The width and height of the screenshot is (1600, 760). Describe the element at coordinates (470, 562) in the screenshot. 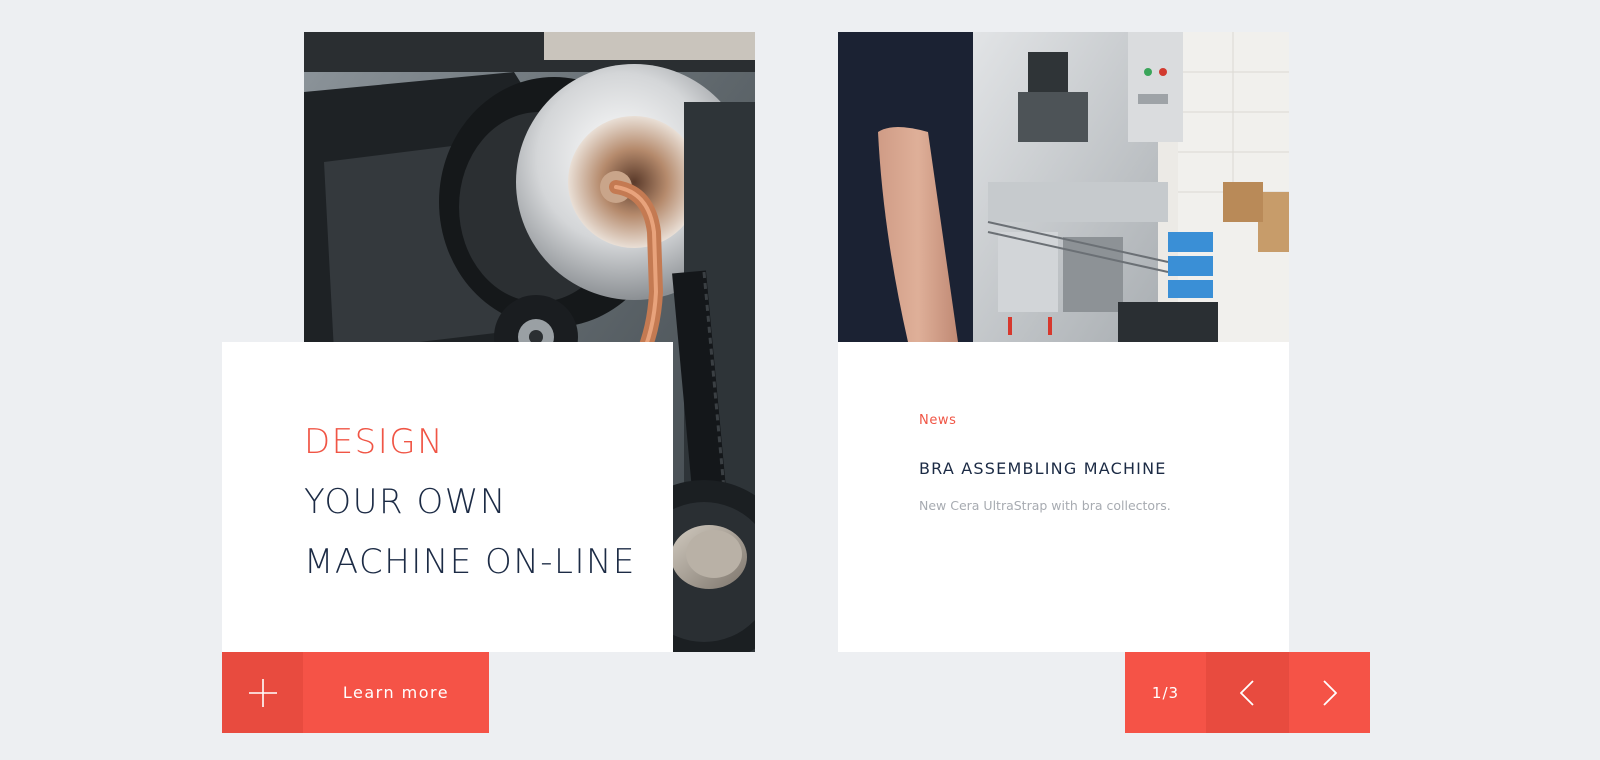

I see `hero-title-line-3: MACHINE ON-LINE` at that location.